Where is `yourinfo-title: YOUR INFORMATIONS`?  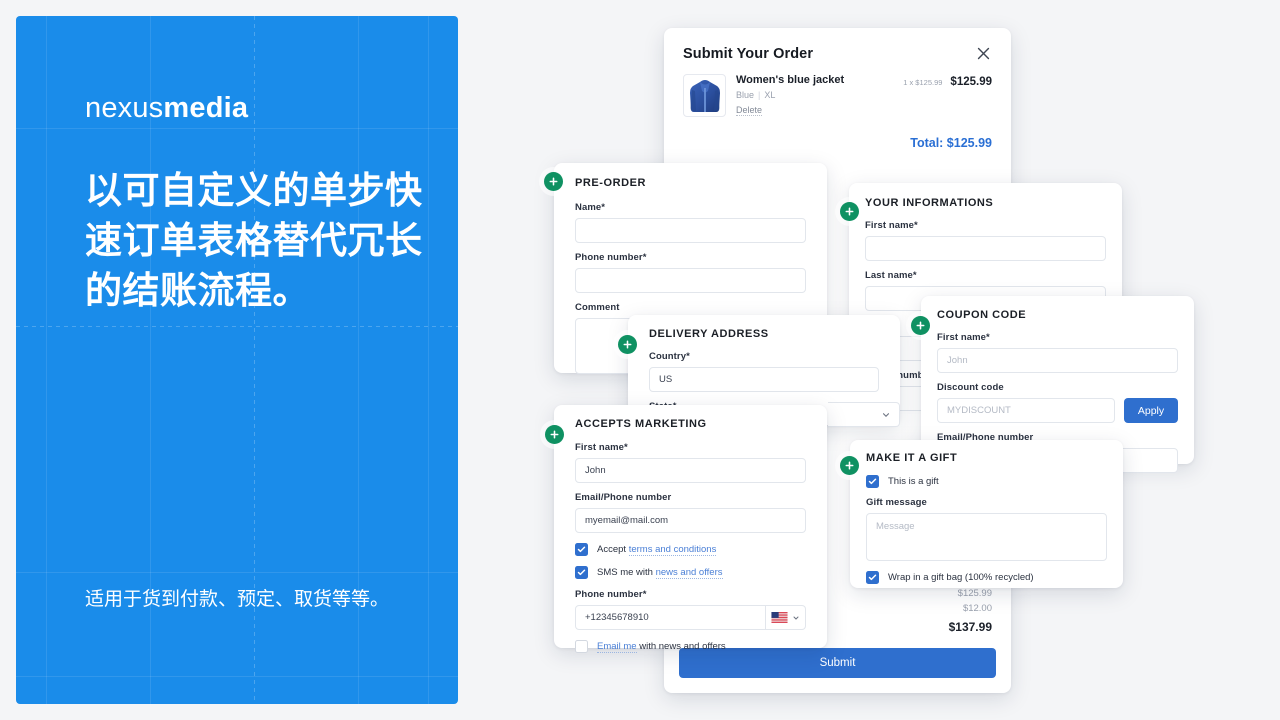
yourinfo-title: YOUR INFORMATIONS is located at coordinates (929, 203).